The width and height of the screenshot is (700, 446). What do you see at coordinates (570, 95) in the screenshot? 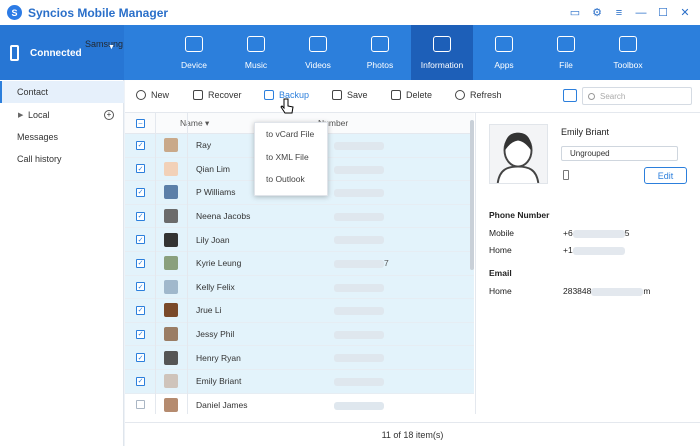
I see `printer-icon` at bounding box center [570, 95].